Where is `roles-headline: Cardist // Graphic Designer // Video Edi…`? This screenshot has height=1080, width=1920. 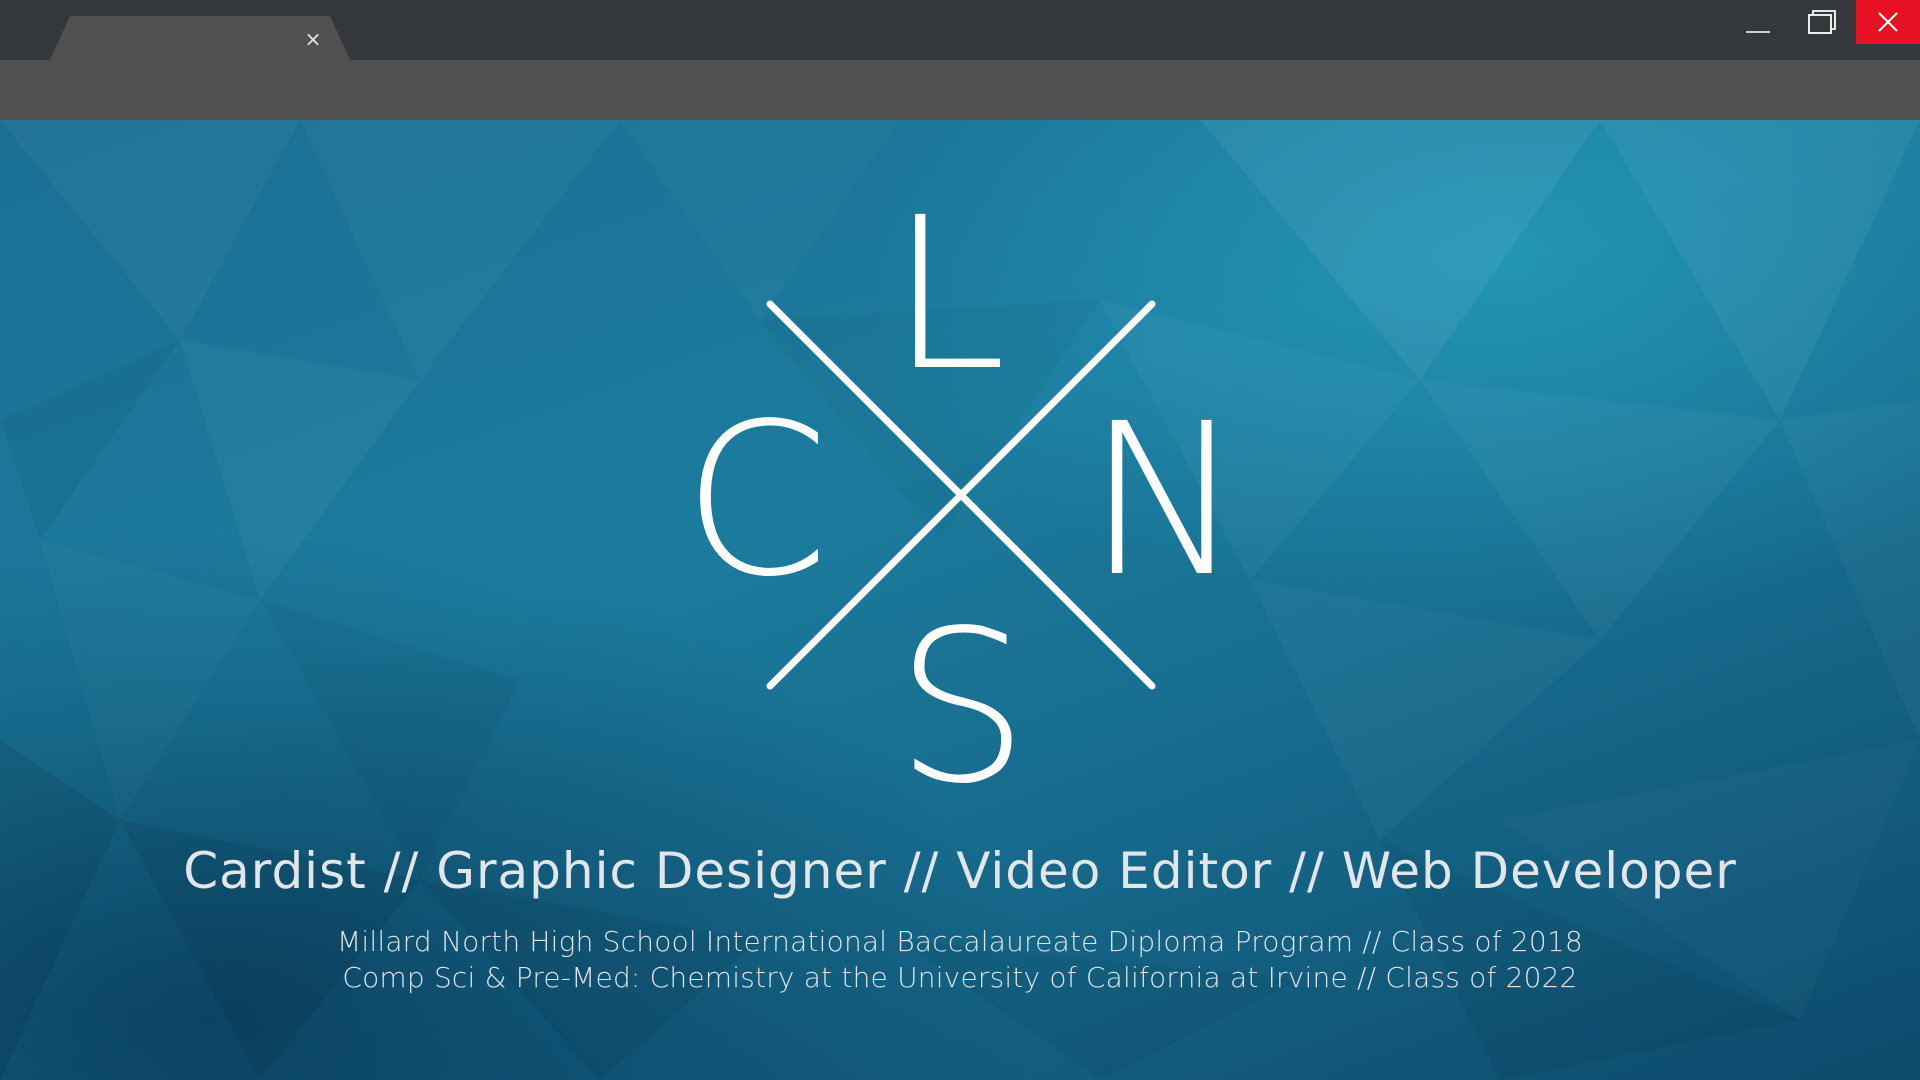
roles-headline: Cardist // Graphic Designer // Video Edi… is located at coordinates (960, 871).